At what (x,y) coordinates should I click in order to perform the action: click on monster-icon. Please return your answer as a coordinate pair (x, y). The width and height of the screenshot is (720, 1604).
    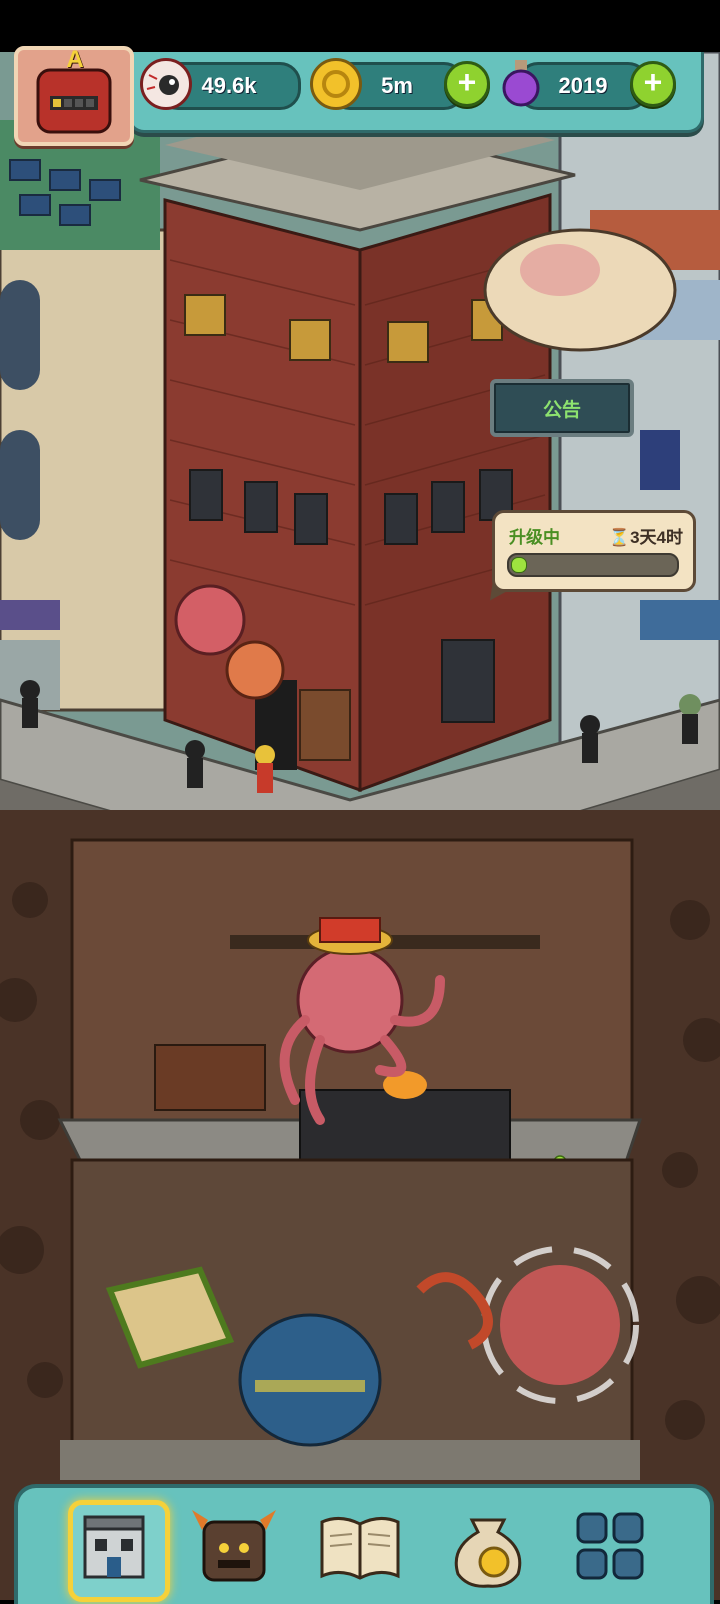
    Looking at the image, I should click on (234, 1546).